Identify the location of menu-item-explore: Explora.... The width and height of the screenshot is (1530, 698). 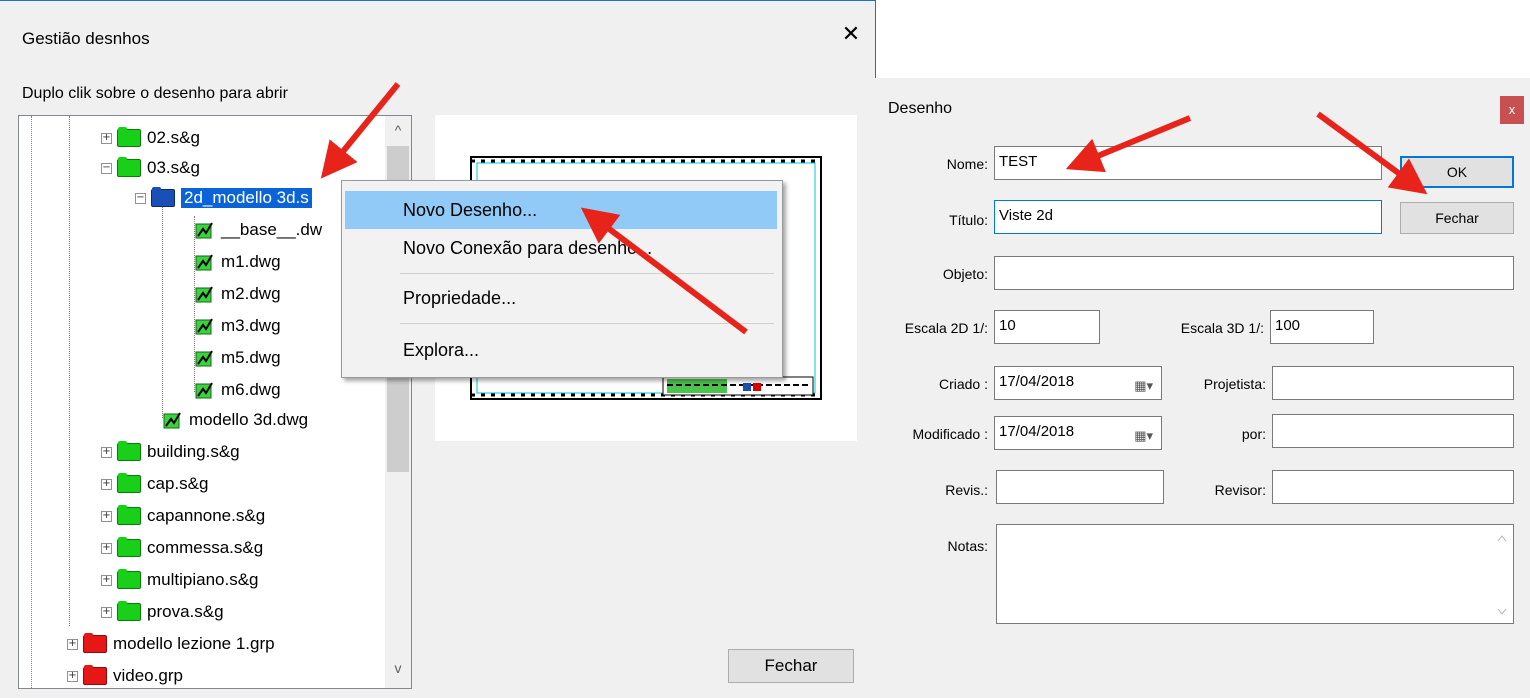
(561, 350).